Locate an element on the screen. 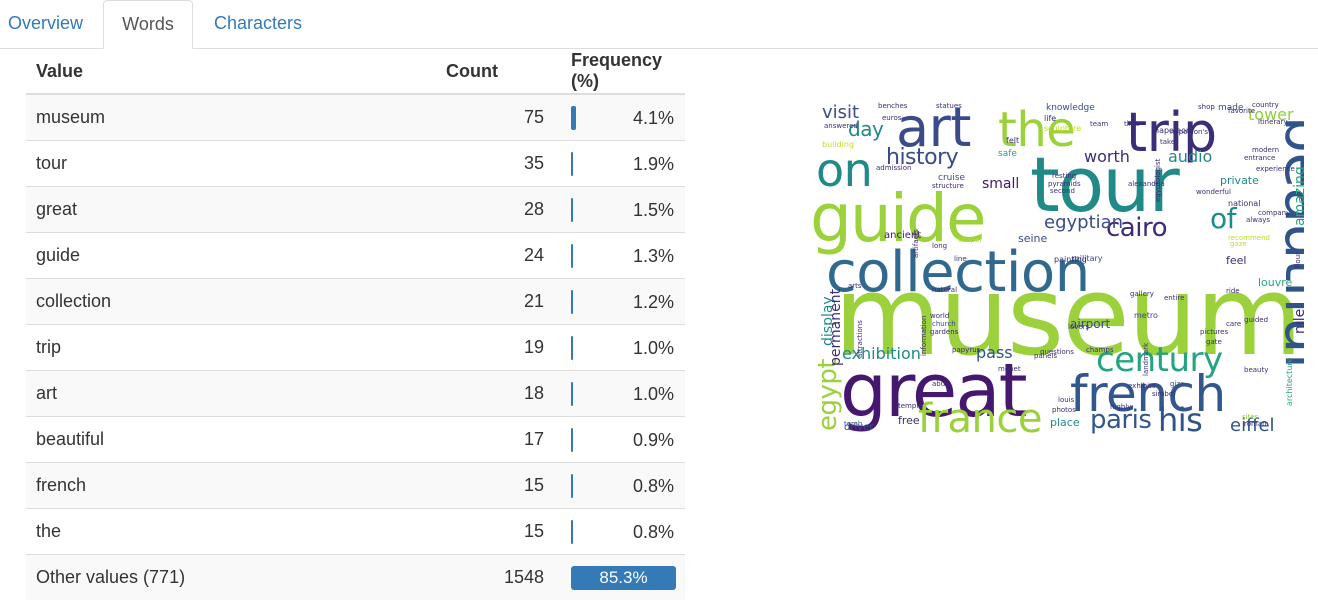 The width and height of the screenshot is (1318, 602). table-row: collection 21 1.2% is located at coordinates (355, 300).